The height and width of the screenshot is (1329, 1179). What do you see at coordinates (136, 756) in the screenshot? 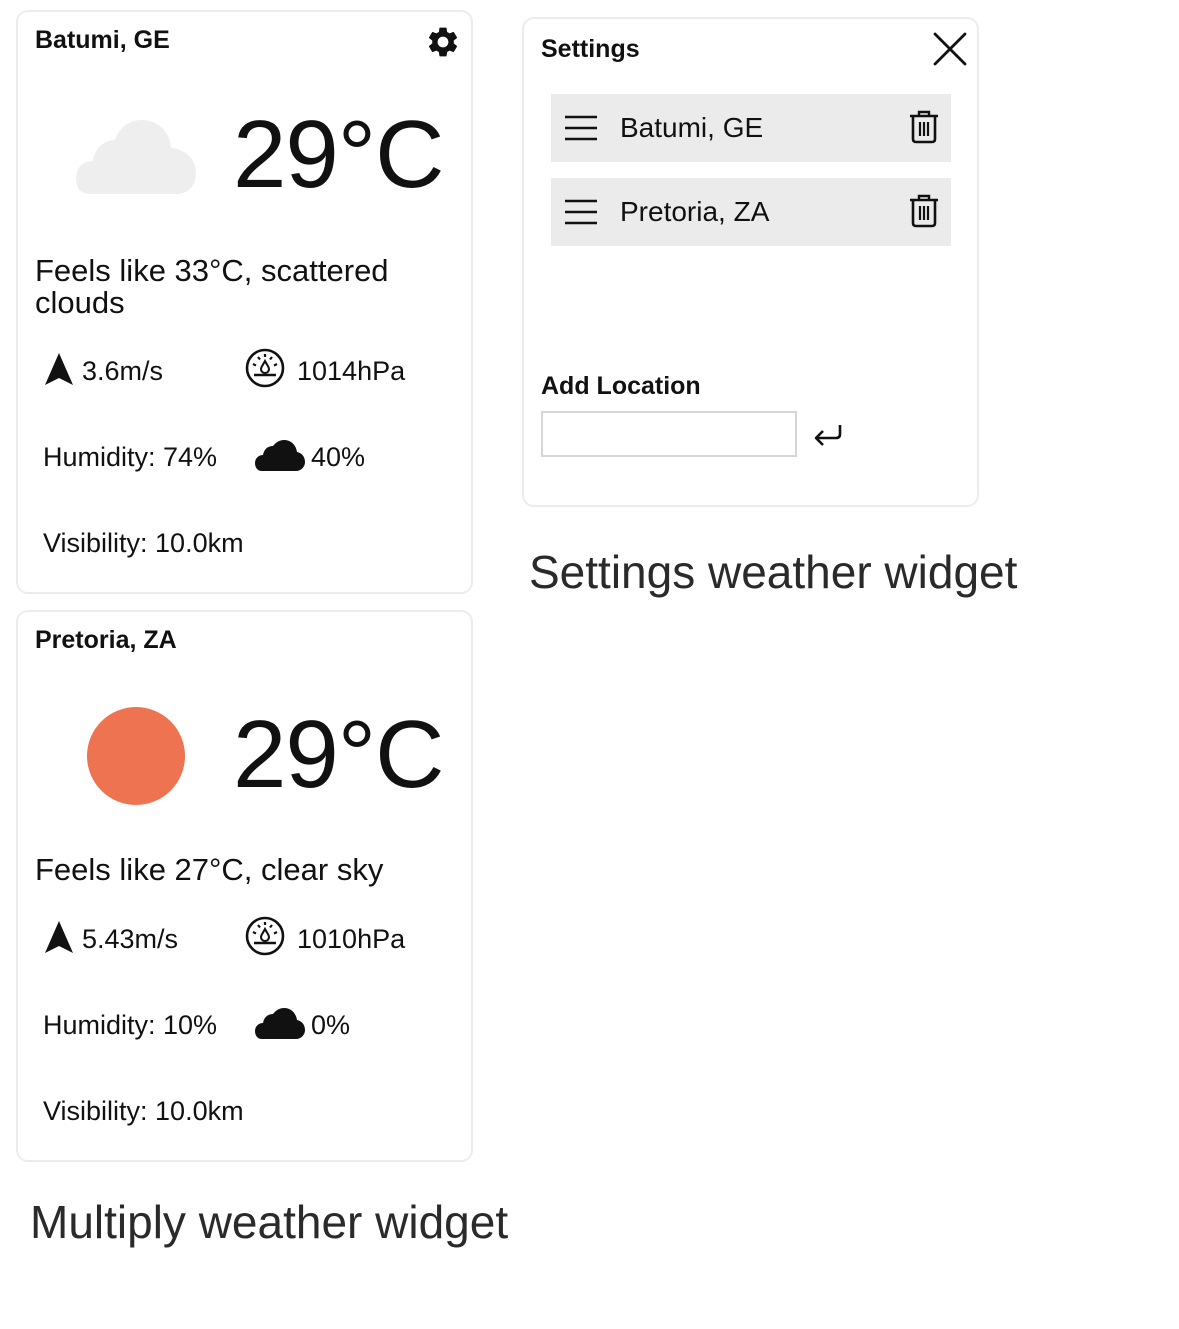
I see `sun-icon` at bounding box center [136, 756].